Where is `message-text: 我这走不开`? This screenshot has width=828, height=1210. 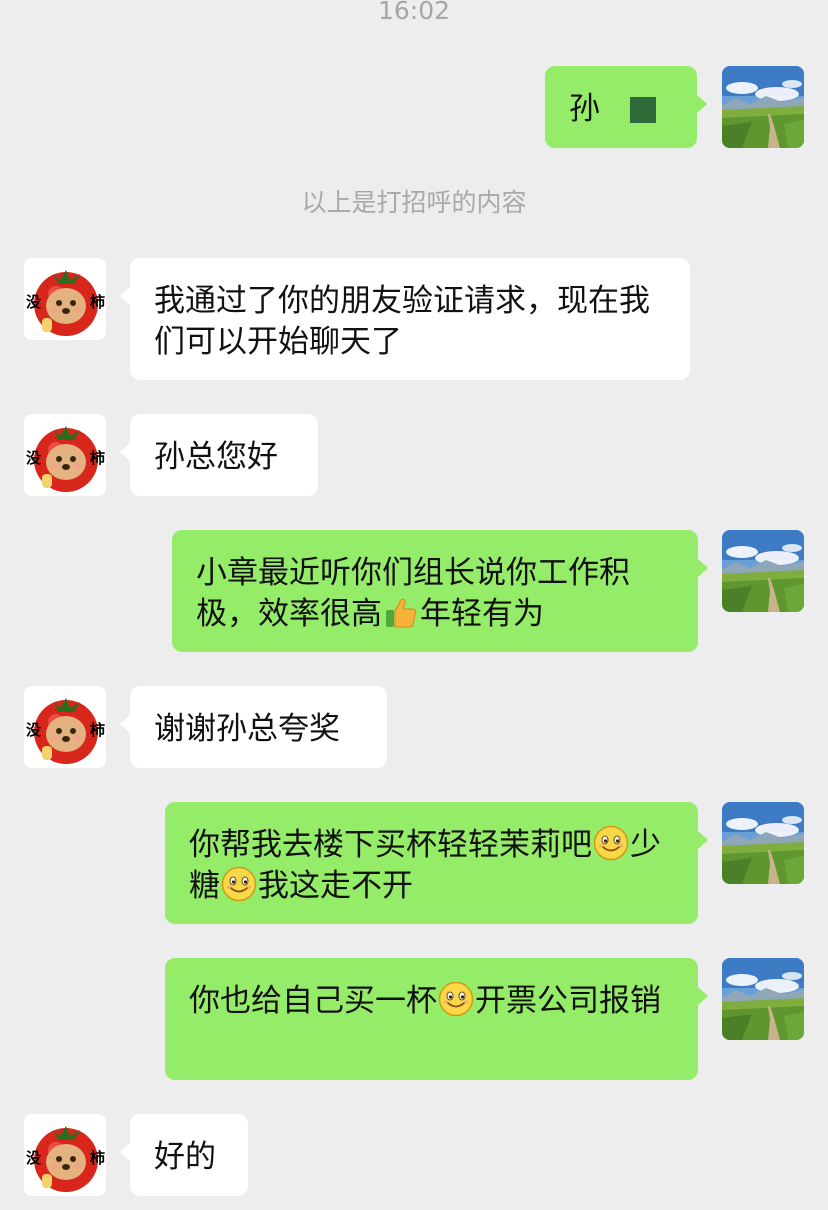
message-text: 我这走不开 is located at coordinates (335, 886).